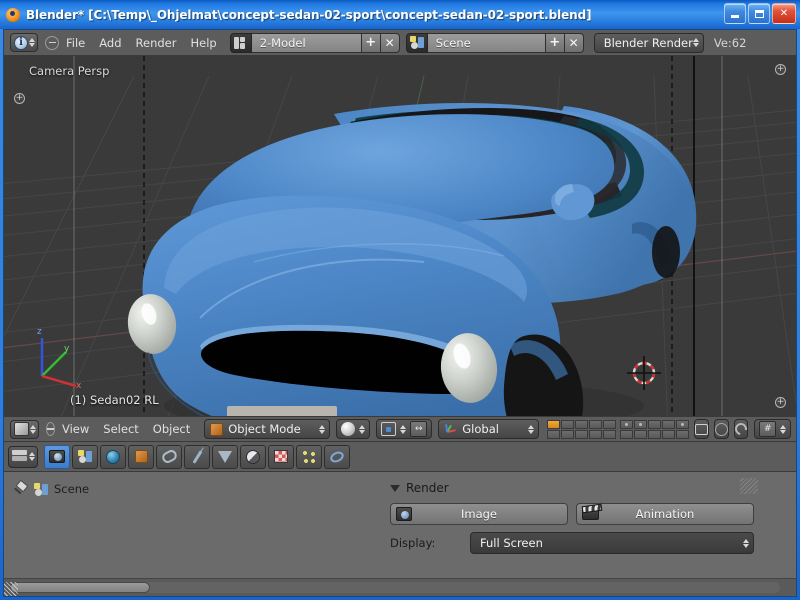  What do you see at coordinates (57, 456) in the screenshot?
I see `tab-render` at bounding box center [57, 456].